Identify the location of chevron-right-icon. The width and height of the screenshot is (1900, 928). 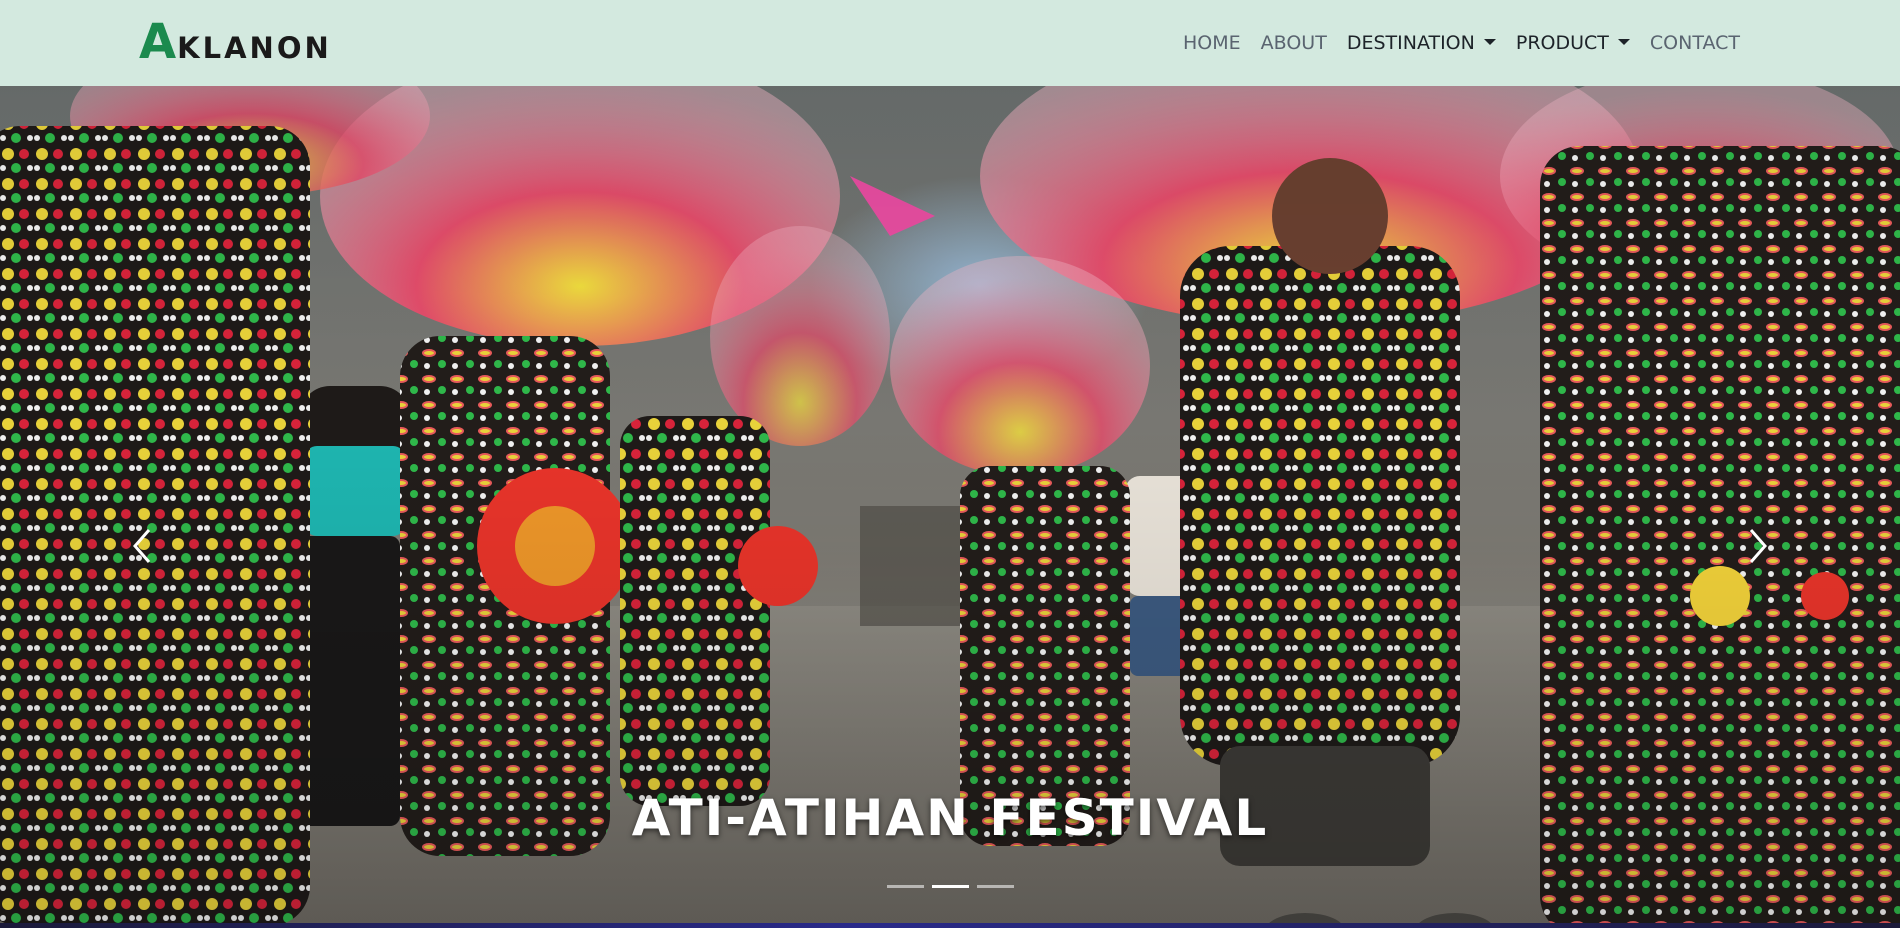
(1758, 546).